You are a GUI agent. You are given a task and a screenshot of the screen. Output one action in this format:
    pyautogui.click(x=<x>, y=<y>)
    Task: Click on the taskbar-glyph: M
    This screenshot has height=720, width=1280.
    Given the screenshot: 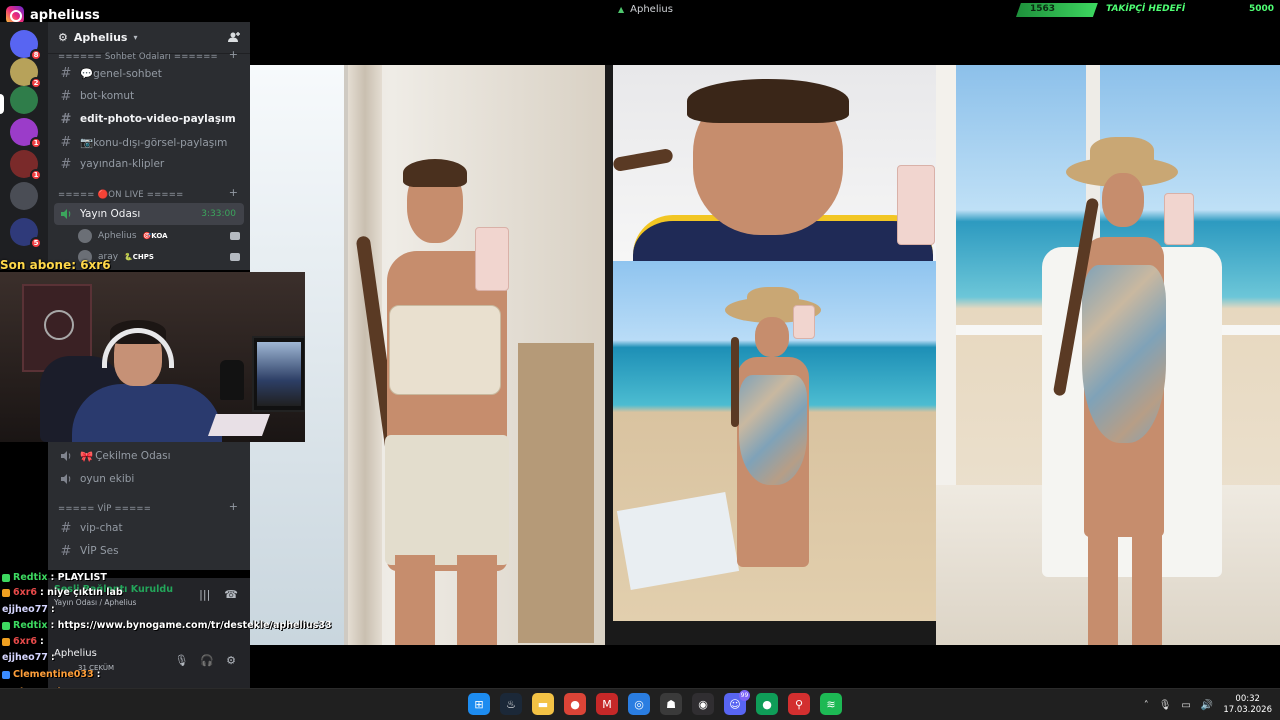 What is the action you would take?
    pyautogui.click(x=607, y=704)
    